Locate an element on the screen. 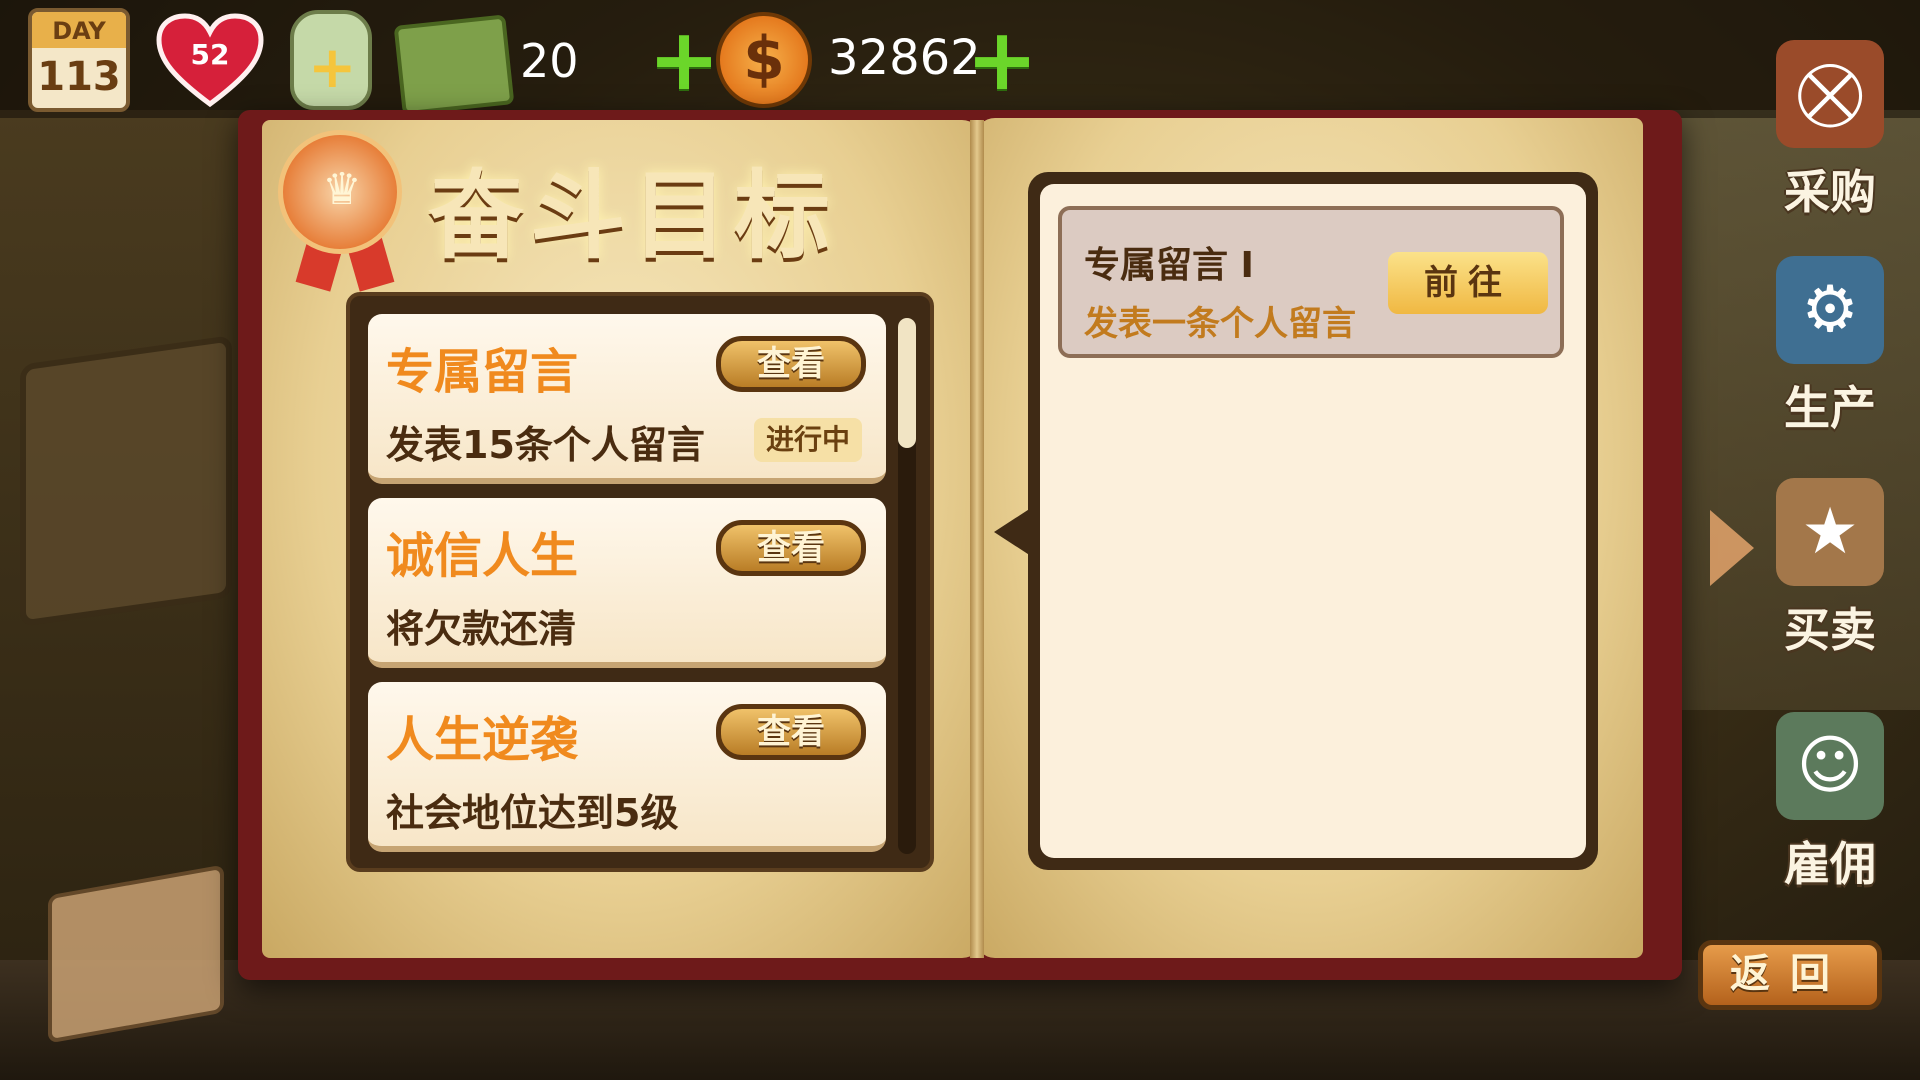 The width and height of the screenshot is (1920, 1080). task-item: 专属留言 查看 发表15条个人留言 进行中 is located at coordinates (627, 399).